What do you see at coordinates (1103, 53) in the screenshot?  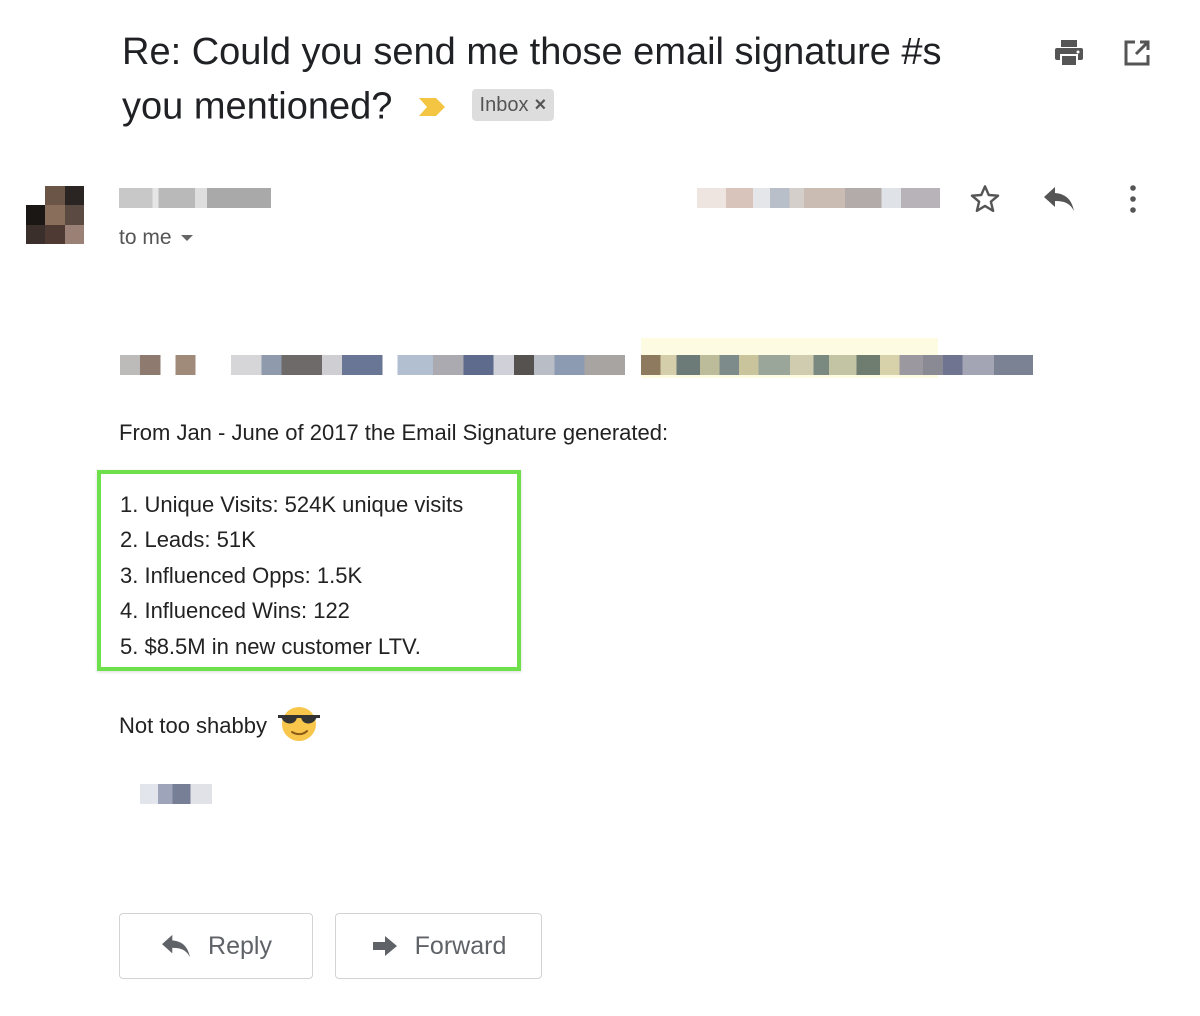 I see `message-toolbar` at bounding box center [1103, 53].